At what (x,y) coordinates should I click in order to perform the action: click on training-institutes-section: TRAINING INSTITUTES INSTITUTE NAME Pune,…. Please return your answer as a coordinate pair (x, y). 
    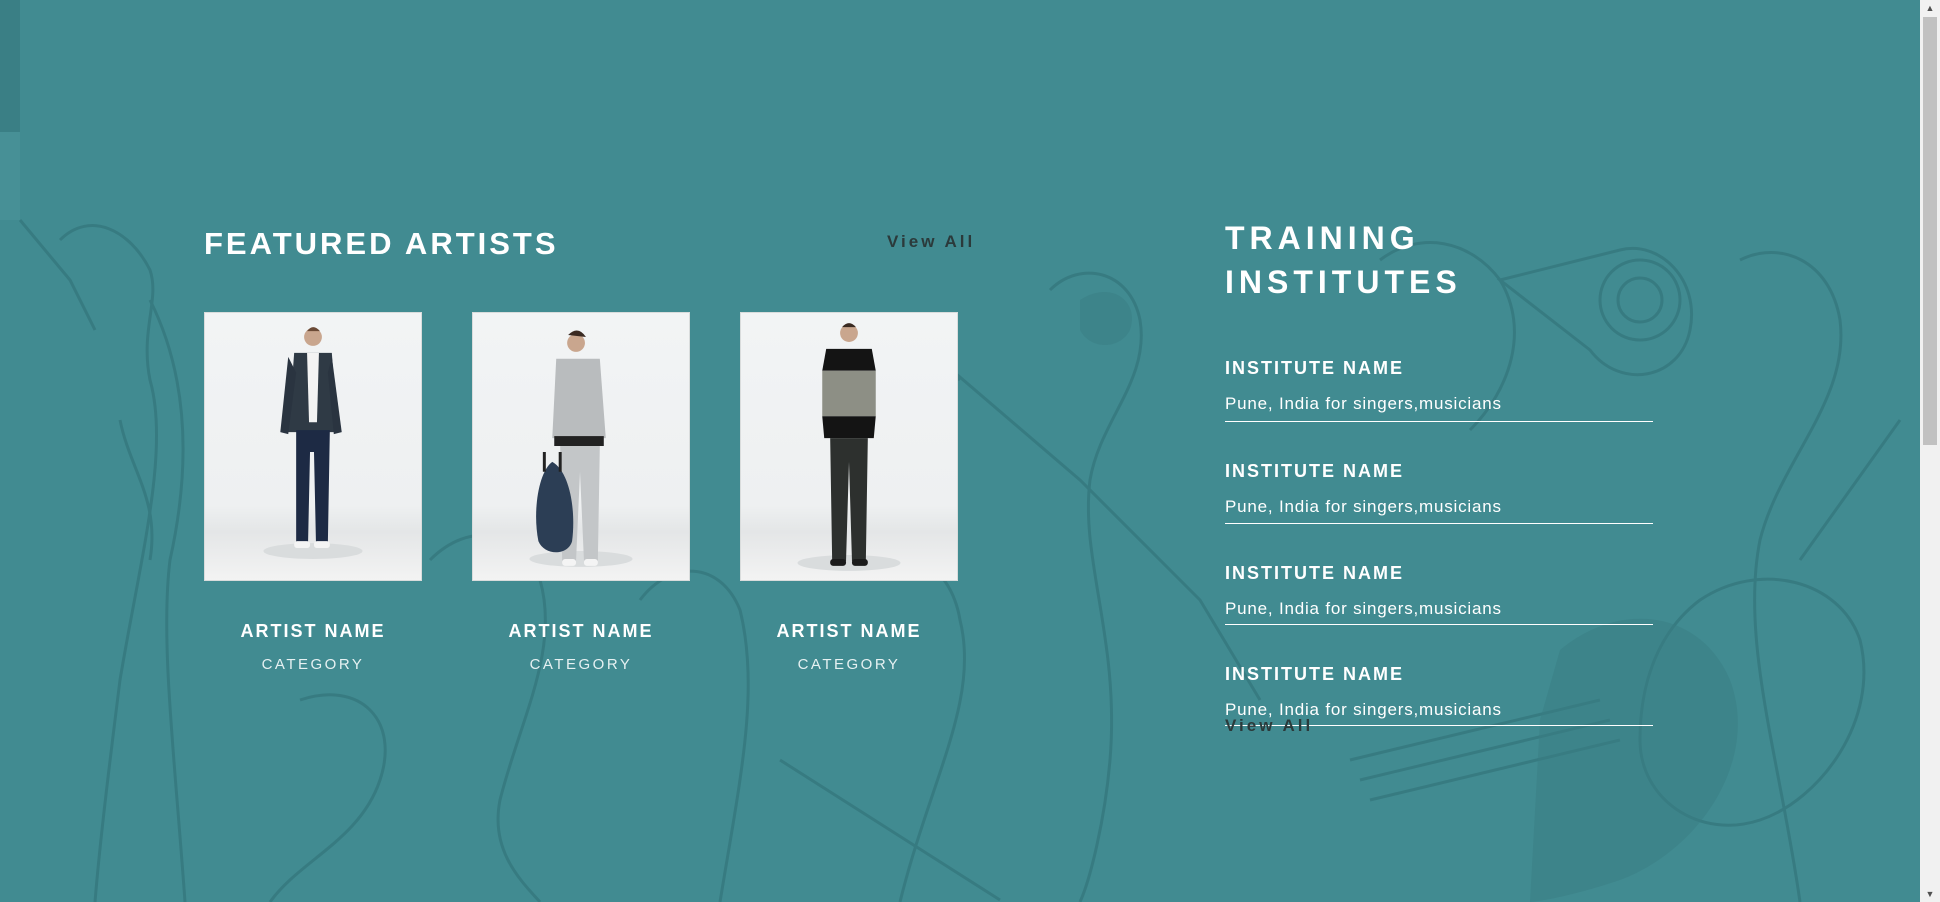
    Looking at the image, I should click on (1439, 483).